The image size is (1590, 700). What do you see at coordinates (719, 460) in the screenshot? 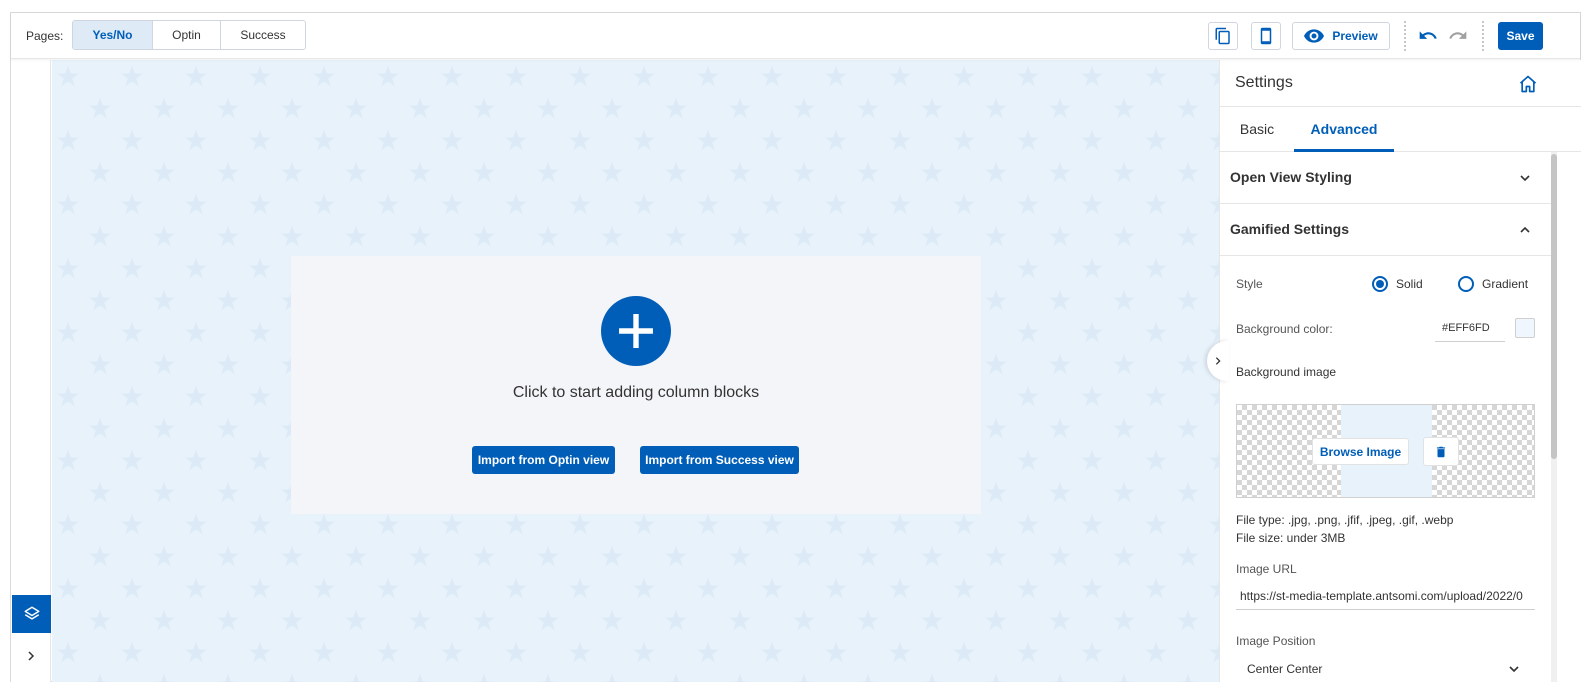
I see `import-success-button: Import from Success view` at bounding box center [719, 460].